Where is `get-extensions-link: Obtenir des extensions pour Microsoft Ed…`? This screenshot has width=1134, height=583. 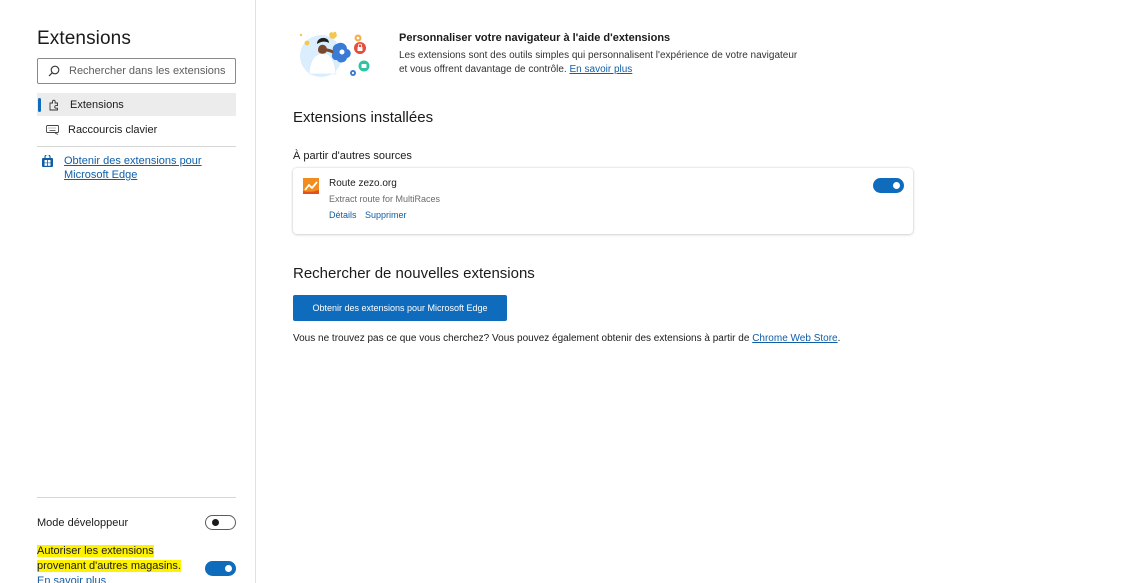
get-extensions-link: Obtenir des extensions pour Microsoft Ed… is located at coordinates (139, 168).